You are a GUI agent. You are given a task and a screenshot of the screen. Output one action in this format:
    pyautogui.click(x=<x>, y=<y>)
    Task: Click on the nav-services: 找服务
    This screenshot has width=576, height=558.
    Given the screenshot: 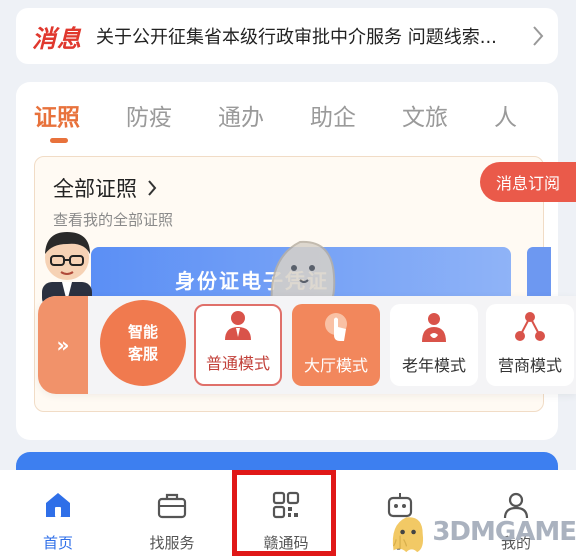 What is the action you would take?
    pyautogui.click(x=172, y=520)
    